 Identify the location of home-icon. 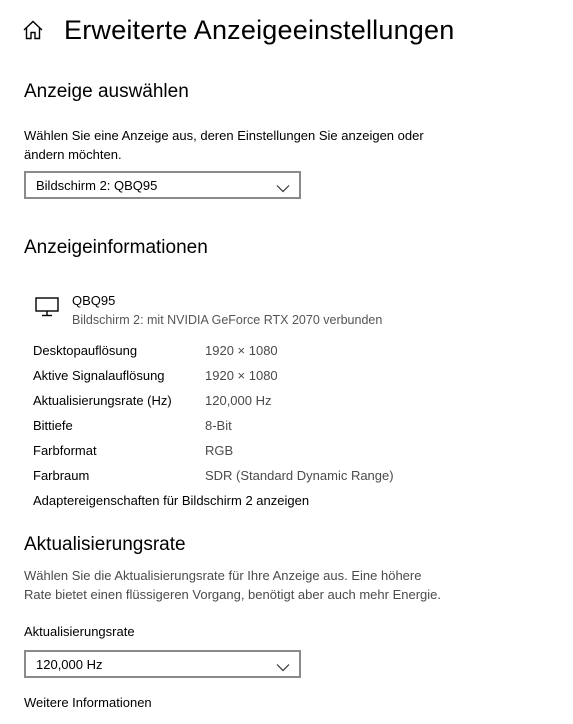
(33, 30).